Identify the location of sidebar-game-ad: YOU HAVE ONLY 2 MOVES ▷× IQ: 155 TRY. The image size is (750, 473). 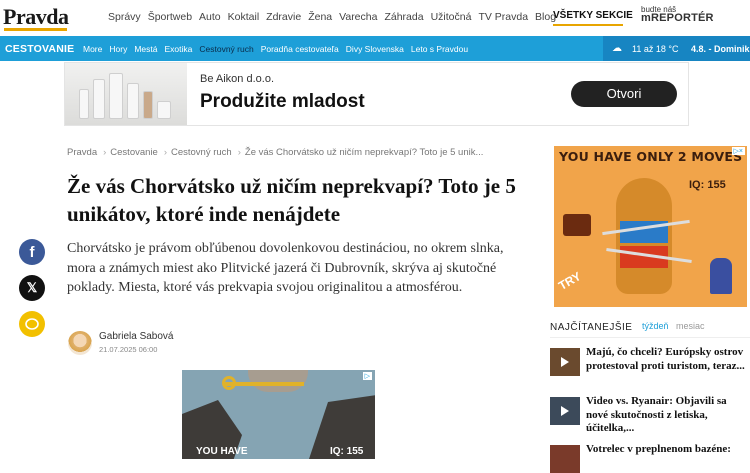
(650, 226).